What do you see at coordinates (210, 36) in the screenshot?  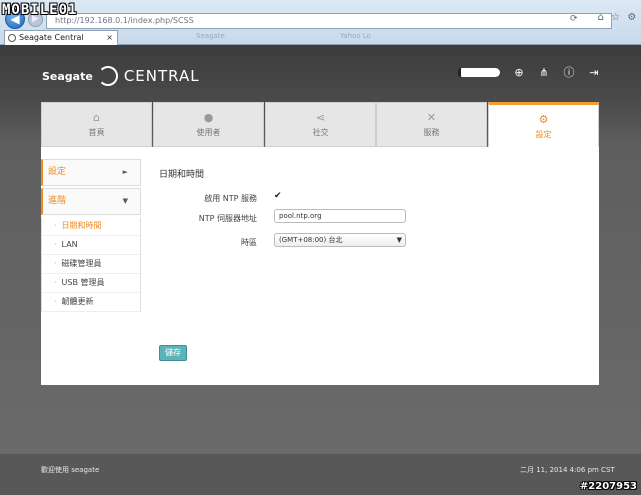 I see `background-tab: Seagate` at bounding box center [210, 36].